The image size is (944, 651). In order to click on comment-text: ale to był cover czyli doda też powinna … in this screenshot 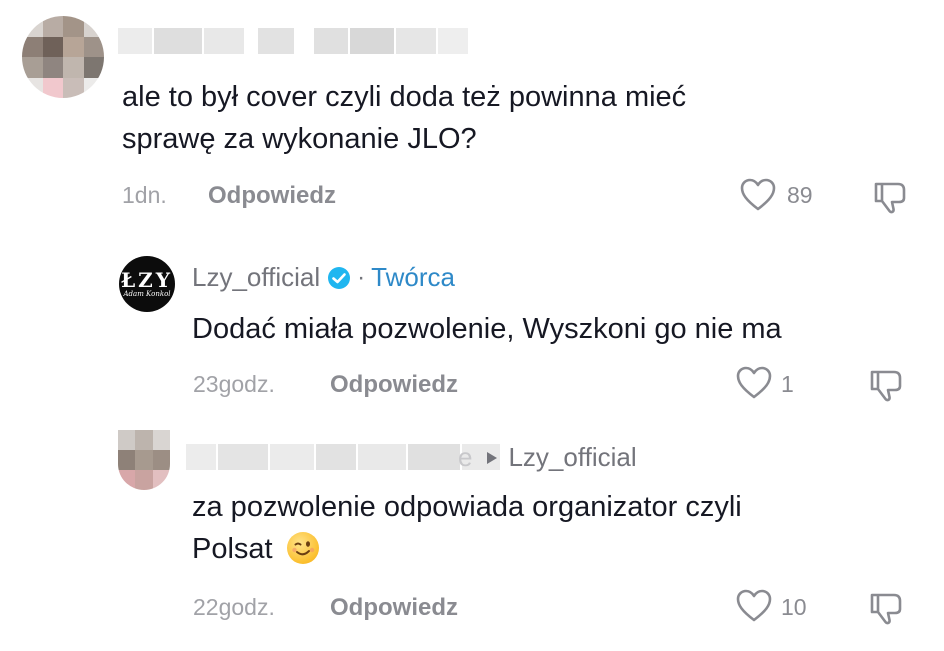, I will do `click(512, 118)`.